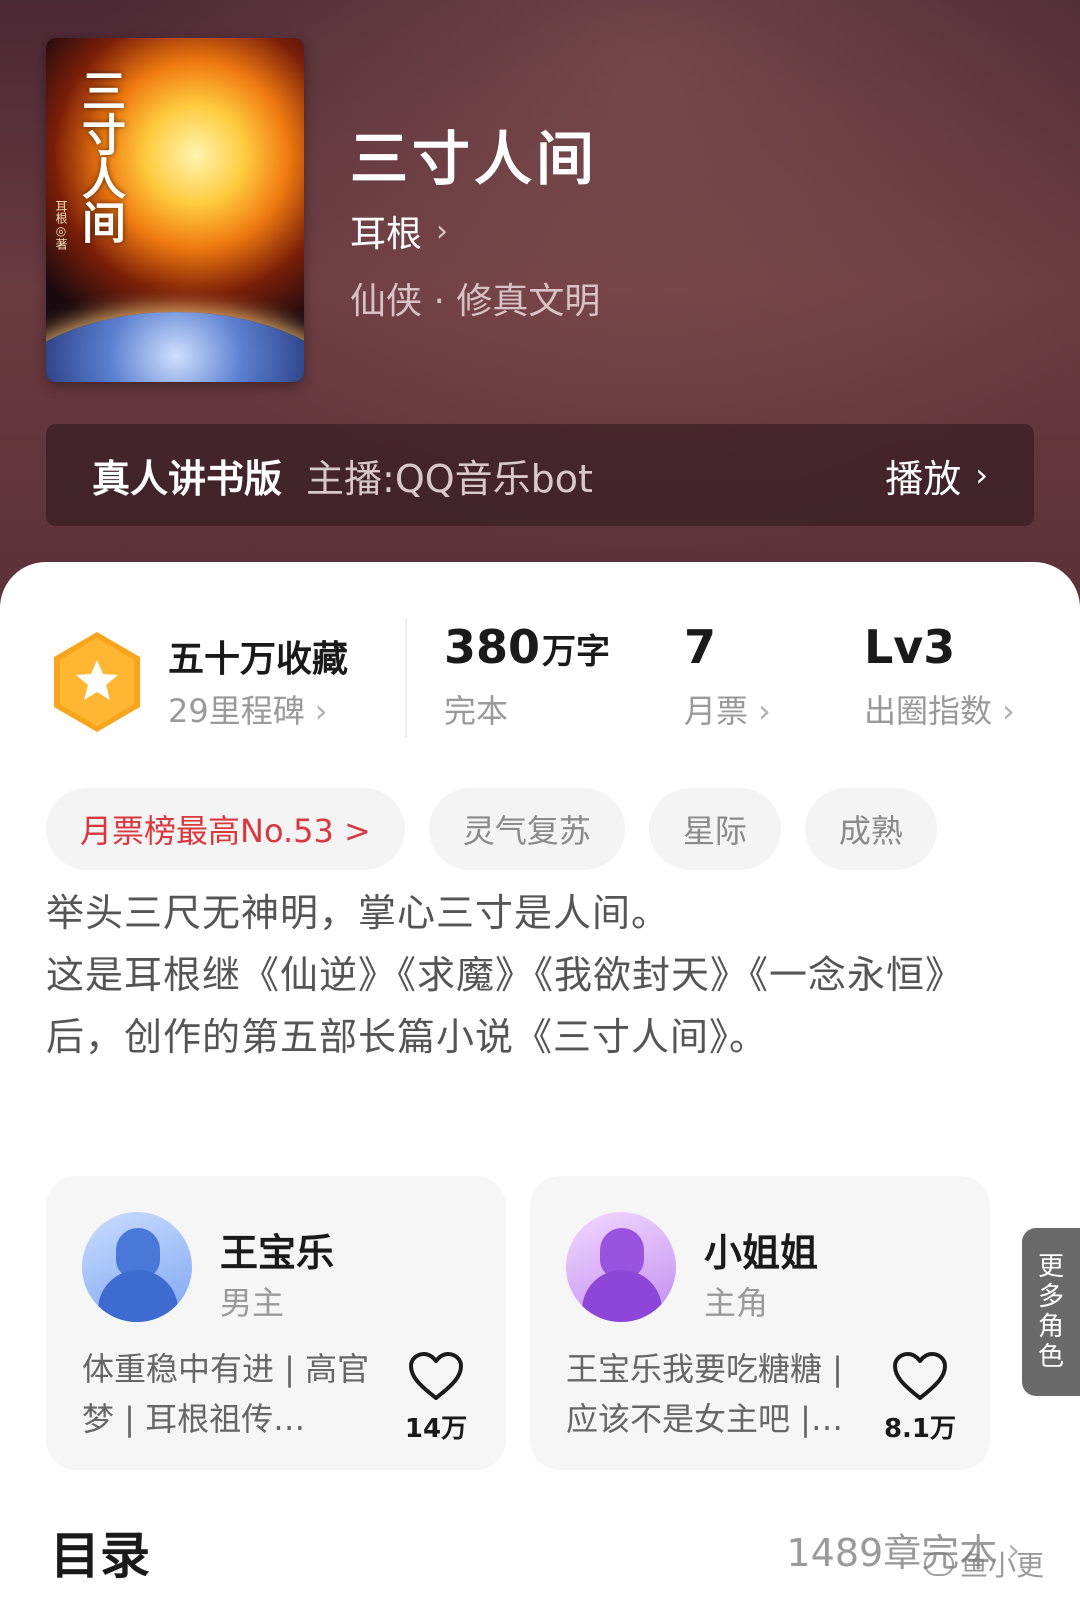 This screenshot has height=1624, width=1080. What do you see at coordinates (526, 829) in the screenshot?
I see `tag-item: 灵气复苏` at bounding box center [526, 829].